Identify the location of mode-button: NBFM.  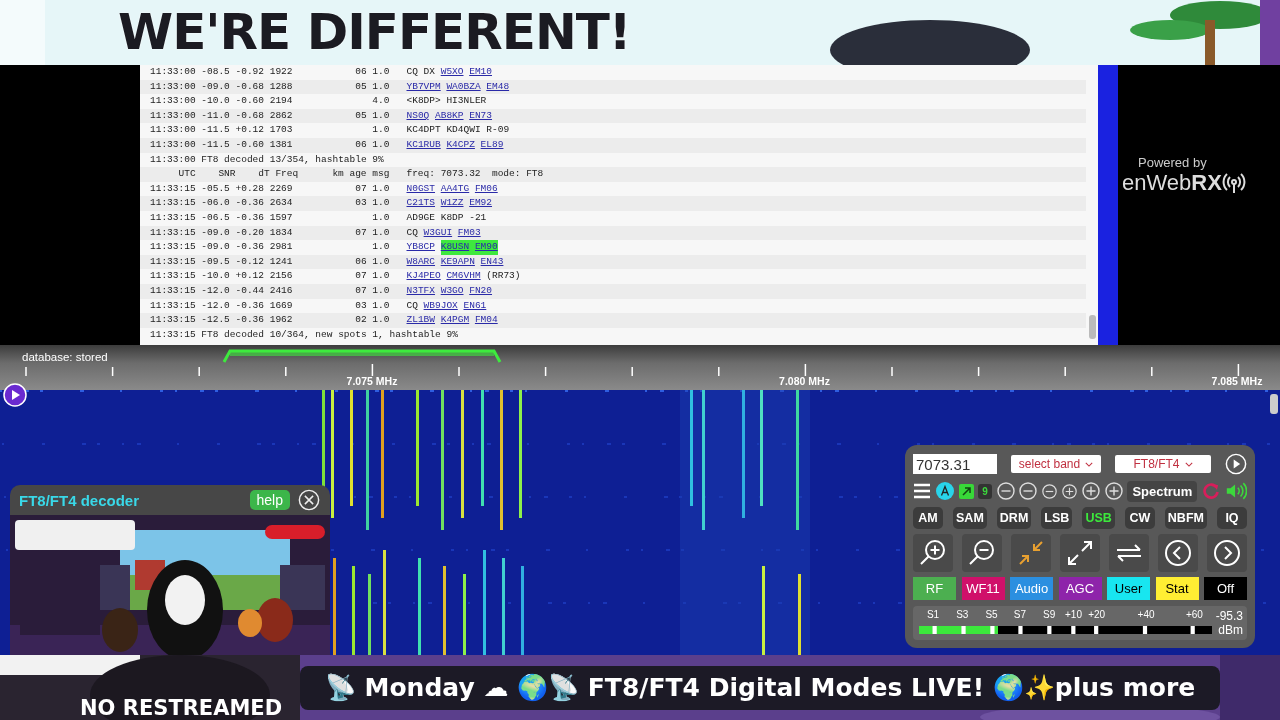
(1185, 518).